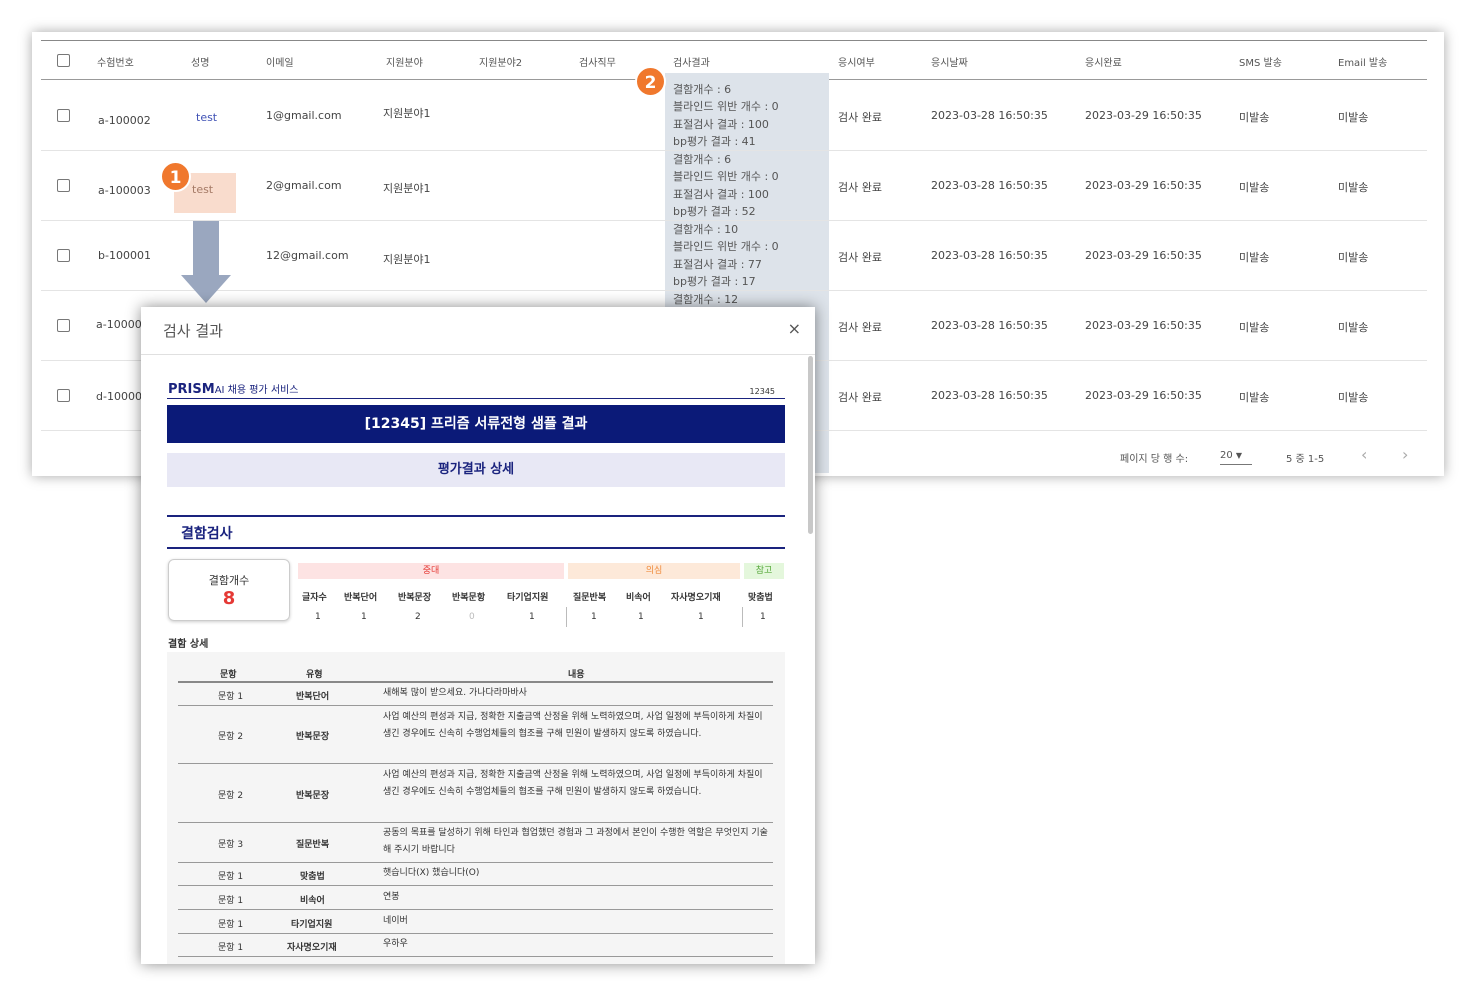 This screenshot has height=996, width=1476. I want to click on result-line: bp평가 결과 : 17, so click(714, 281).